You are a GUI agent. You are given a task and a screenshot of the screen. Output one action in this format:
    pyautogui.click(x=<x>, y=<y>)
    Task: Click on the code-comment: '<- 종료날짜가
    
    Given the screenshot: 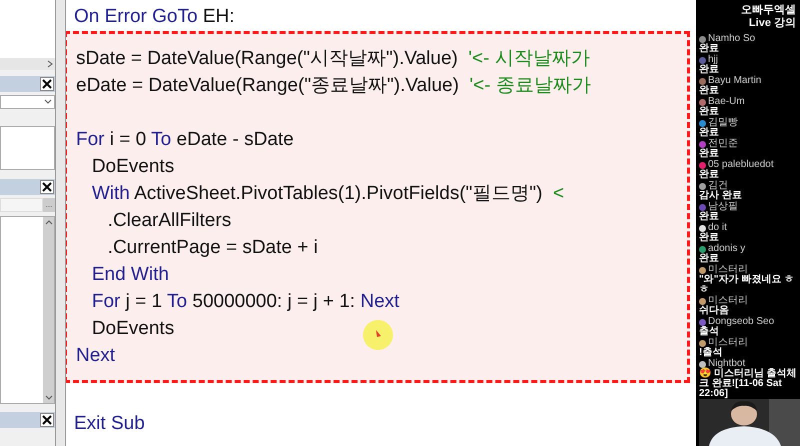 What is the action you would take?
    pyautogui.click(x=530, y=85)
    